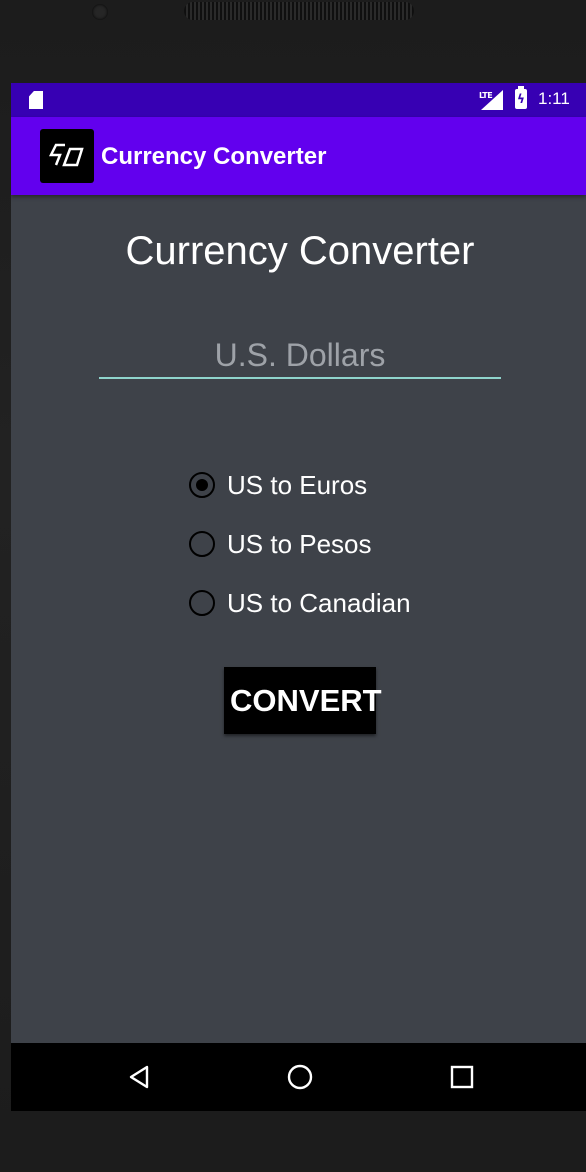  I want to click on back-icon, so click(139, 1077).